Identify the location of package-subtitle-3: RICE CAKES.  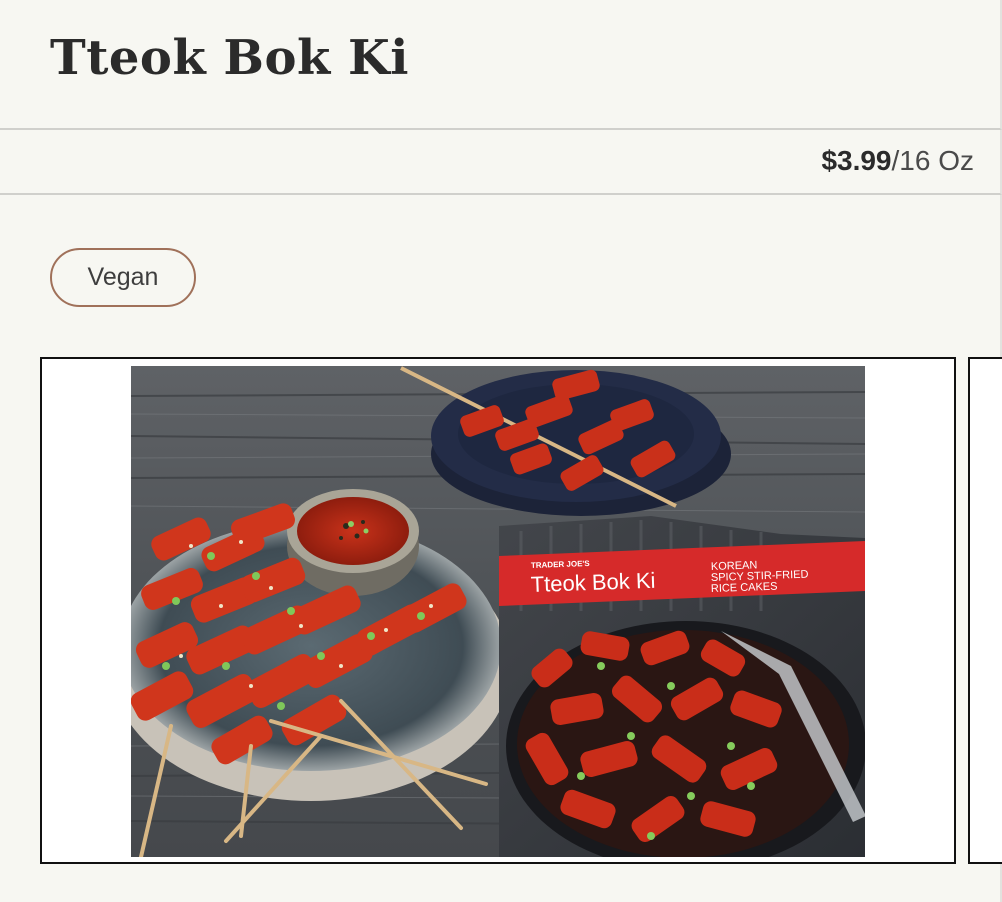
(744, 588).